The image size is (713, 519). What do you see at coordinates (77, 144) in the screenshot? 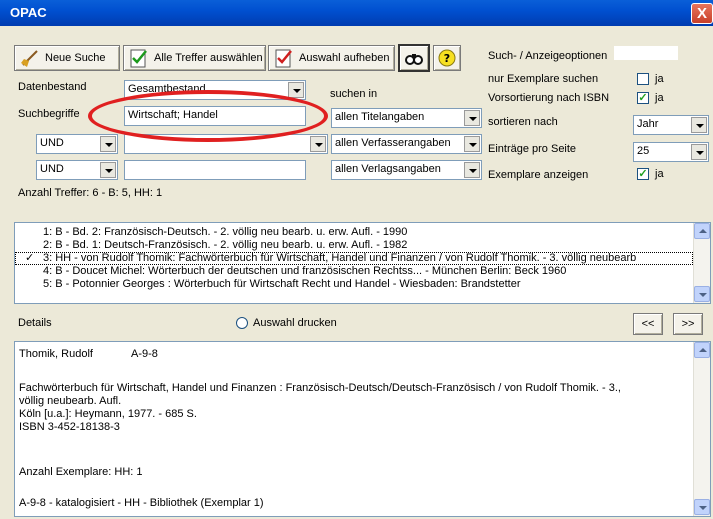
I see `operator-2-select: UND` at bounding box center [77, 144].